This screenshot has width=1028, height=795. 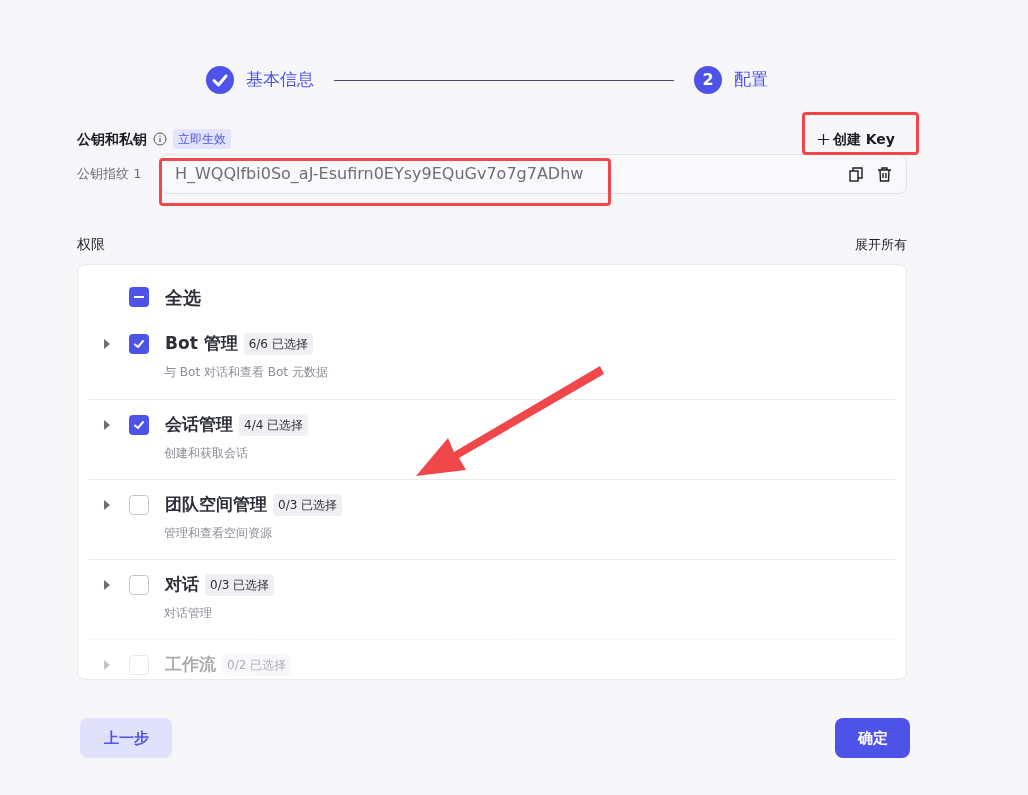 What do you see at coordinates (182, 585) in the screenshot?
I see `group-title: 对话` at bounding box center [182, 585].